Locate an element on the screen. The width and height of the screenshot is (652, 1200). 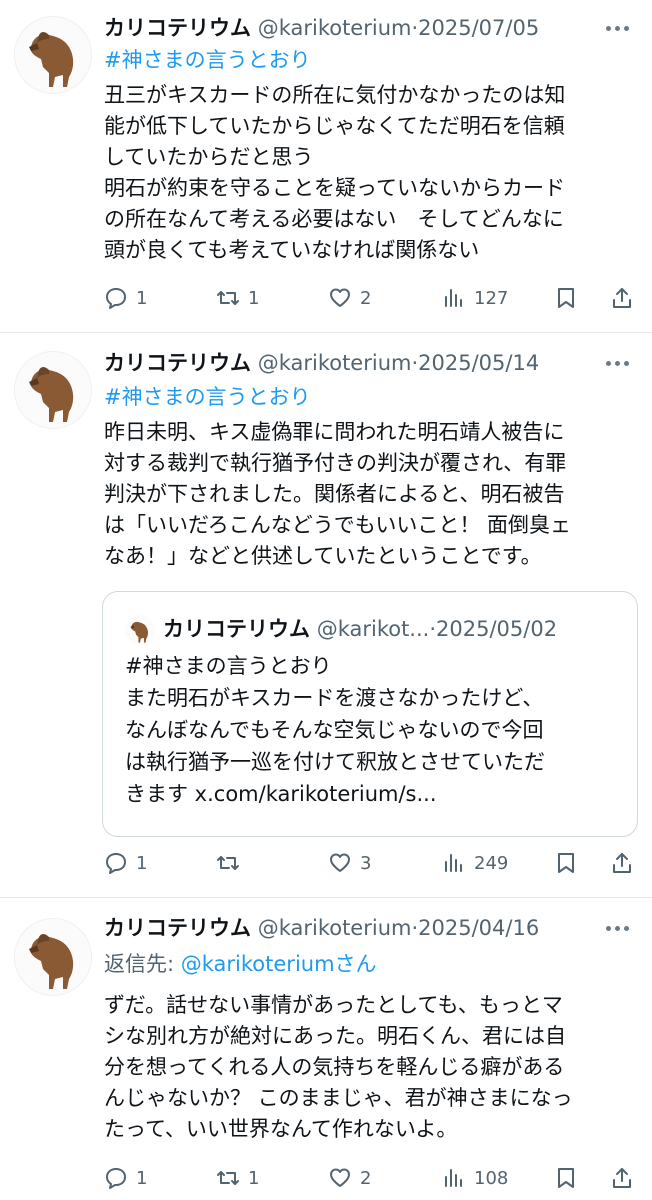
views-button: 249 is located at coordinates (475, 863).